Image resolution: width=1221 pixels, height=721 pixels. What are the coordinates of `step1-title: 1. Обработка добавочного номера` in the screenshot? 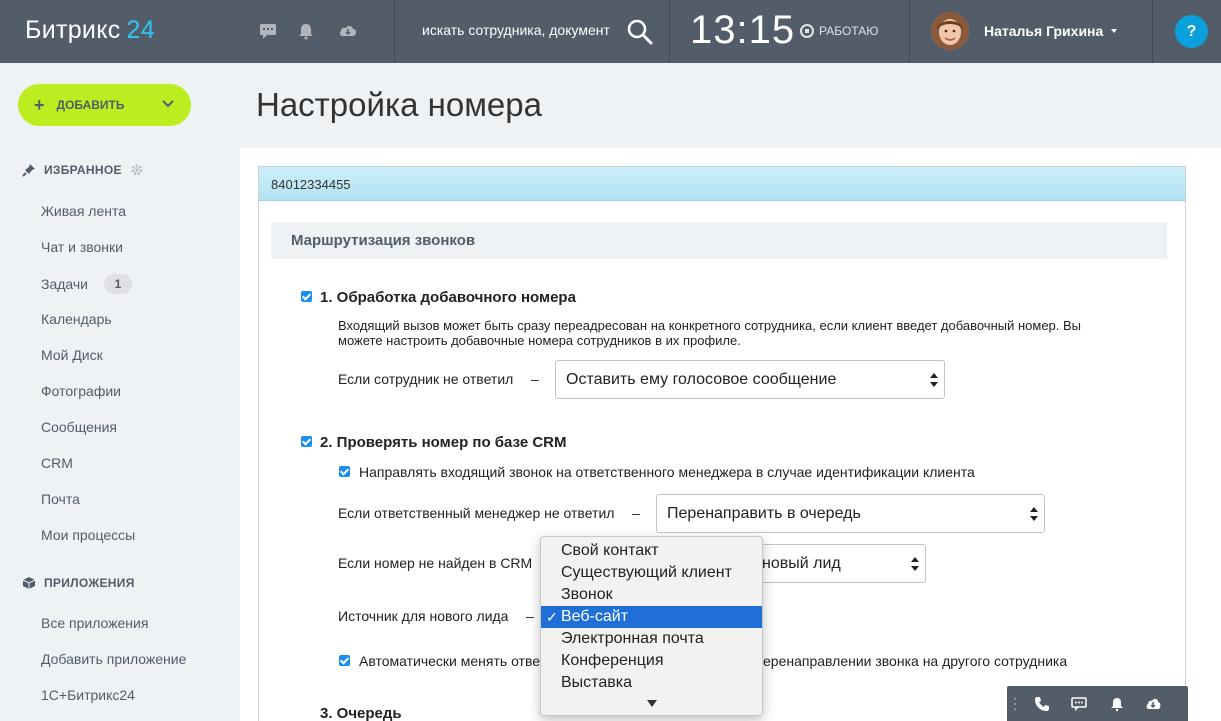 It's located at (448, 297).